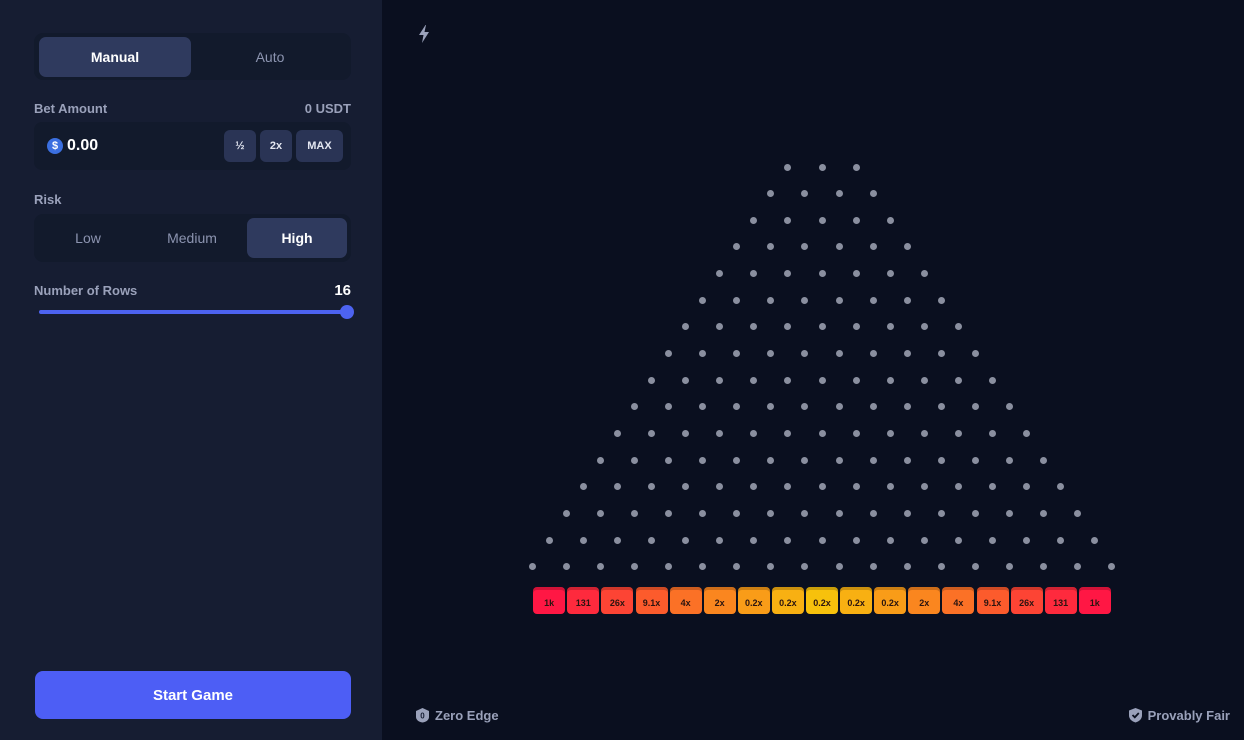 The width and height of the screenshot is (1244, 740). Describe the element at coordinates (193, 312) in the screenshot. I see `rows-slider-track` at that location.